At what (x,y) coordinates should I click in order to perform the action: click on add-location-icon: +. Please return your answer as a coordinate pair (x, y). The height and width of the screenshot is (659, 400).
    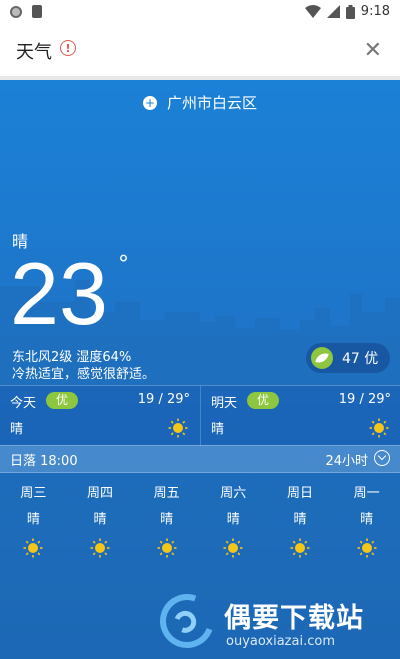
    Looking at the image, I should click on (149, 103).